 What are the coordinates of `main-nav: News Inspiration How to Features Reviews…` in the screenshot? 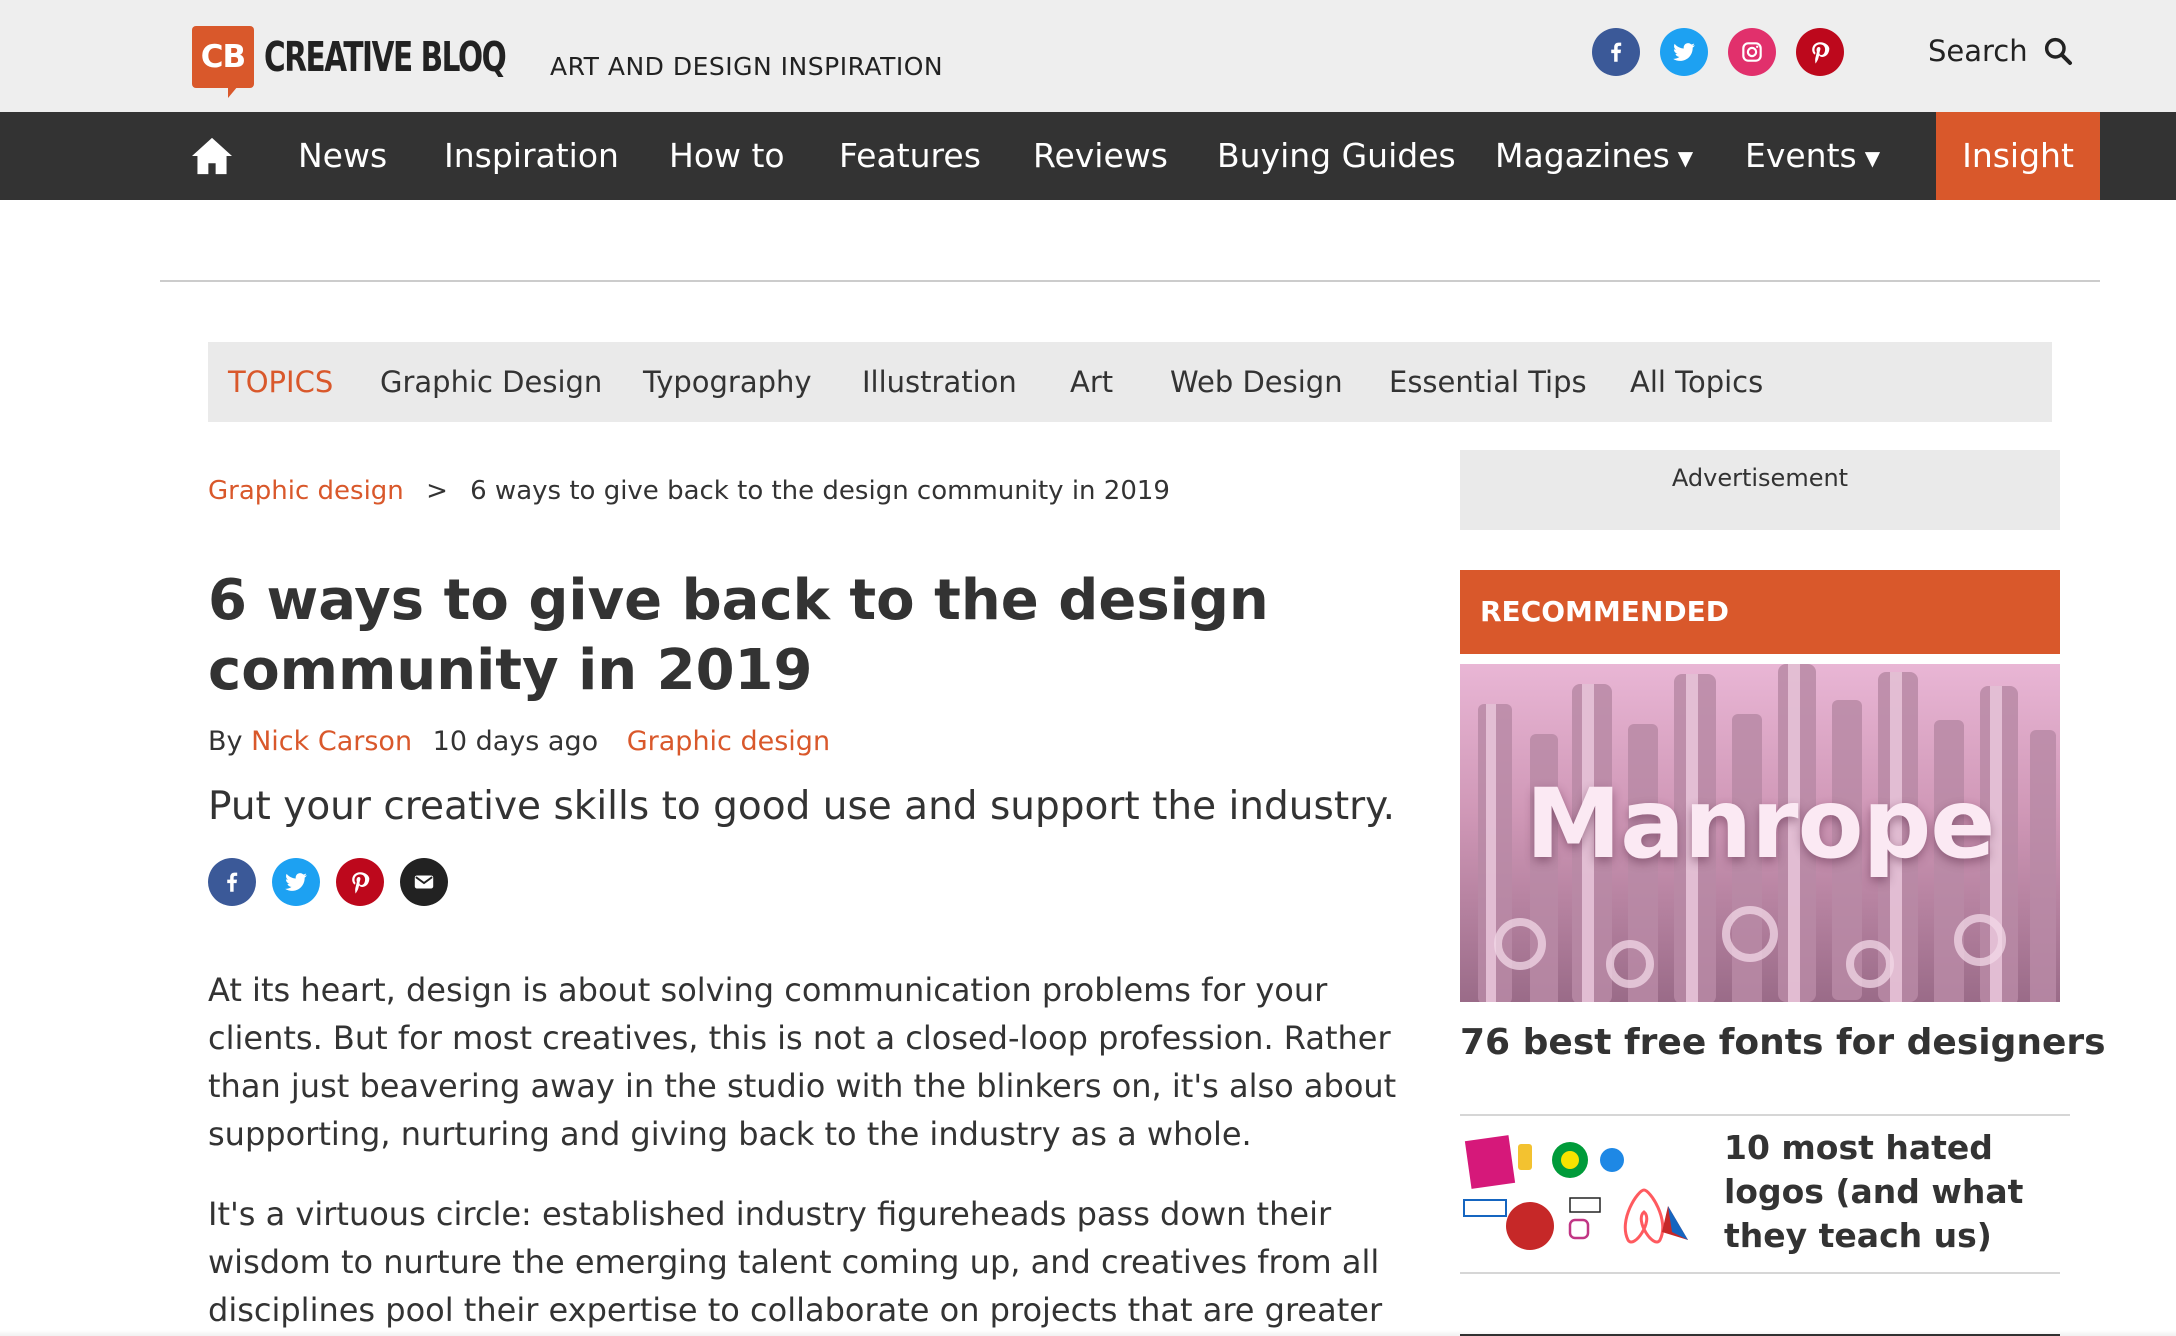 It's located at (1088, 156).